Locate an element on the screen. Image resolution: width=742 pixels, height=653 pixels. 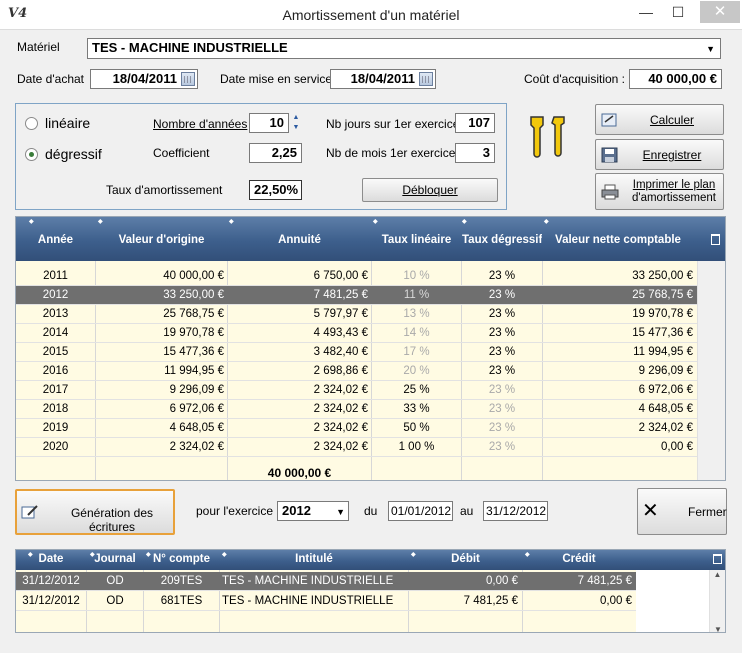
cell-valeur-origine: 15 477,36 € is located at coordinates (193, 352).